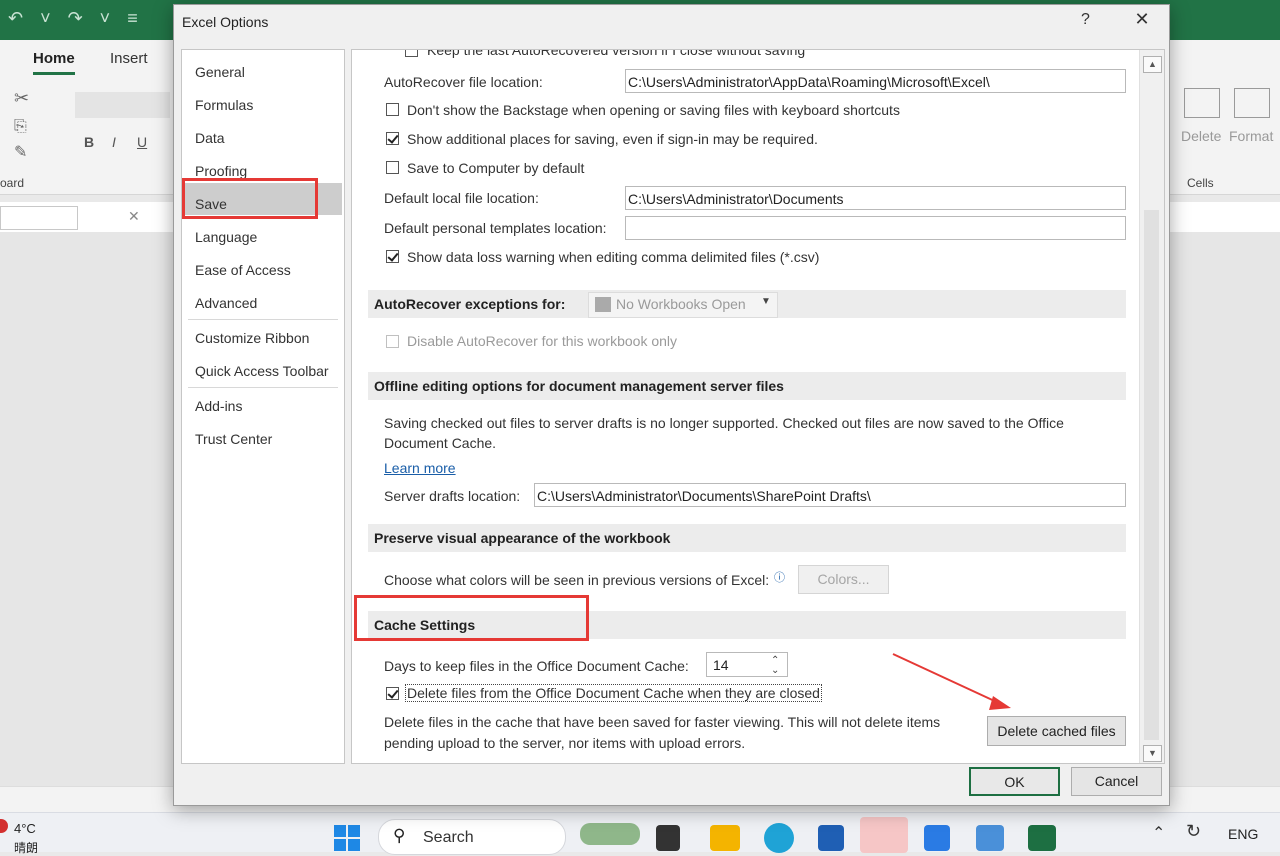 The width and height of the screenshot is (1280, 856). What do you see at coordinates (1193, 831) in the screenshot?
I see `network-icon: ↻` at bounding box center [1193, 831].